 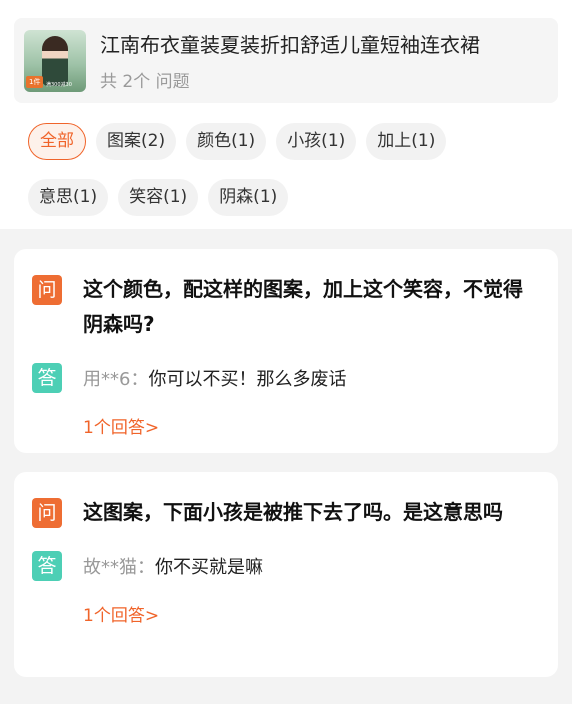 What do you see at coordinates (248, 197) in the screenshot?
I see `filter-chip-gloomy: 阴森(1)` at bounding box center [248, 197].